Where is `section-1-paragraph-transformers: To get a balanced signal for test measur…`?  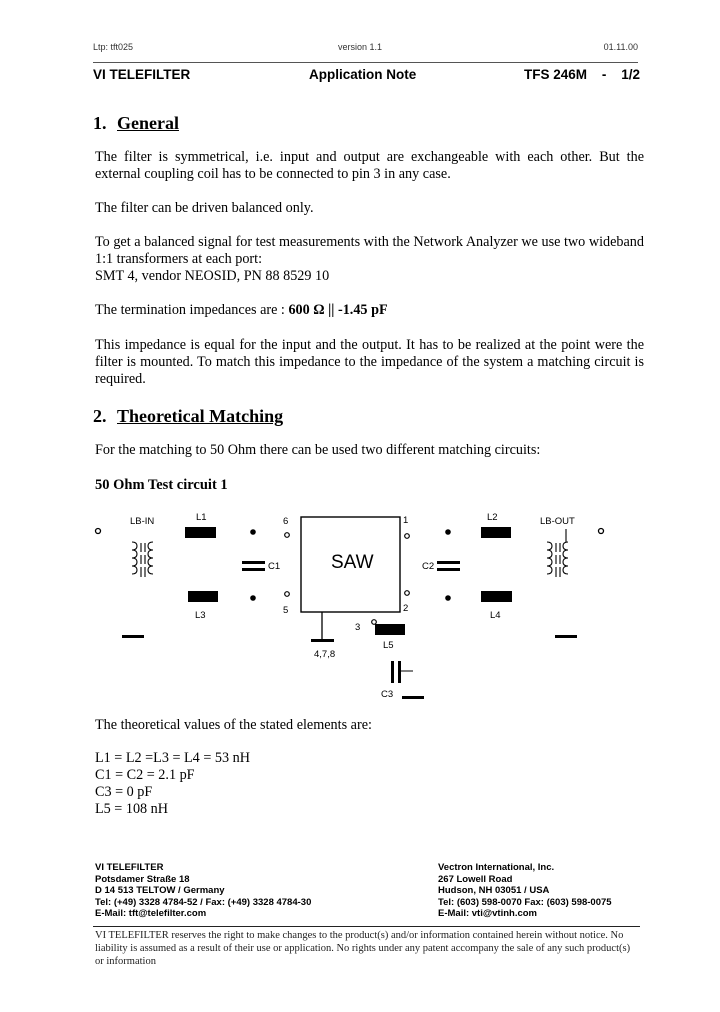
section-1-paragraph-transformers: To get a balanced signal for test measur… is located at coordinates (369, 250).